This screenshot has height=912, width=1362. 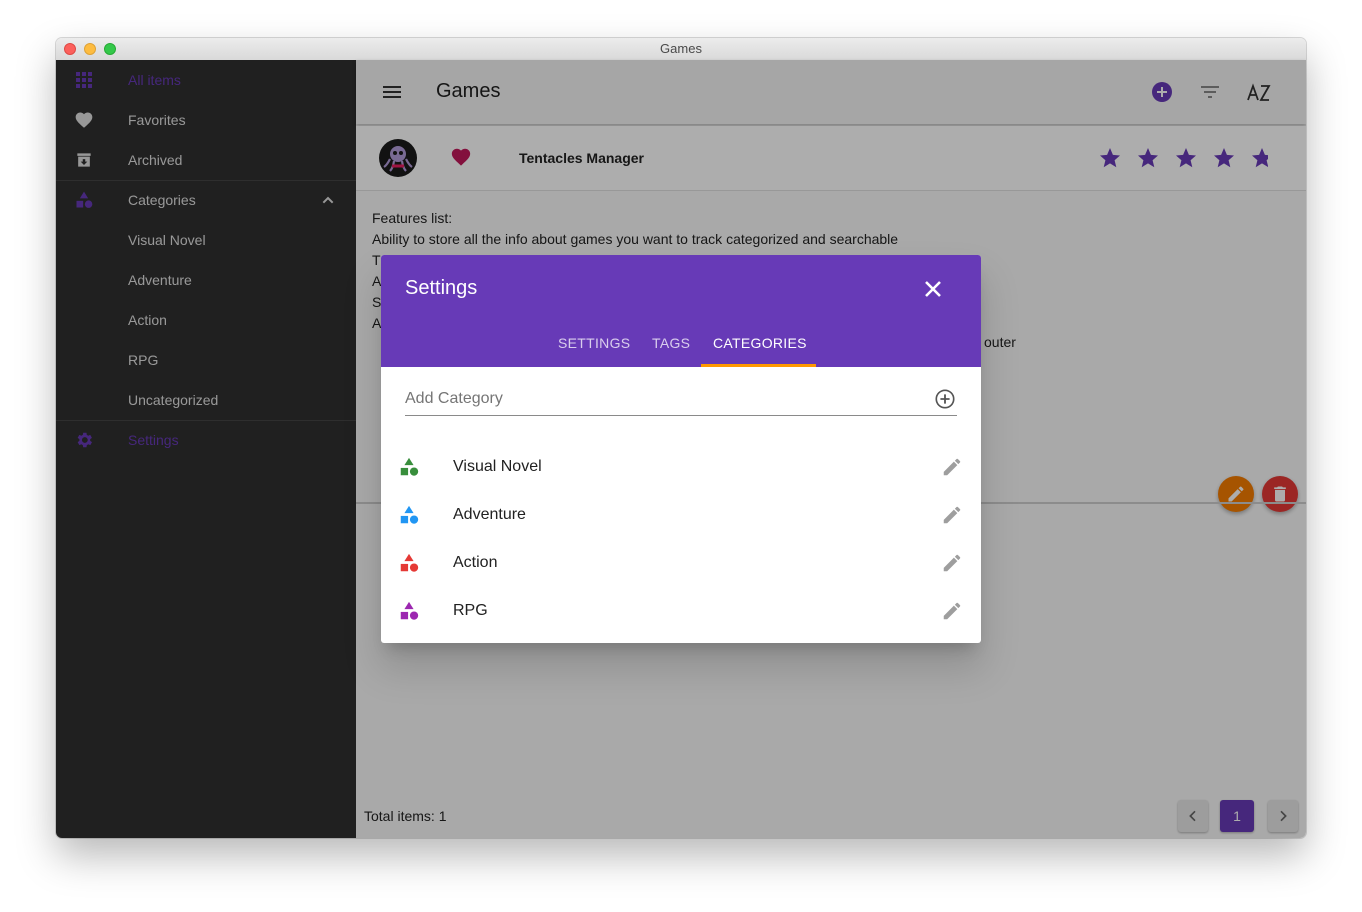 I want to click on add-category-field, so click(x=681, y=401).